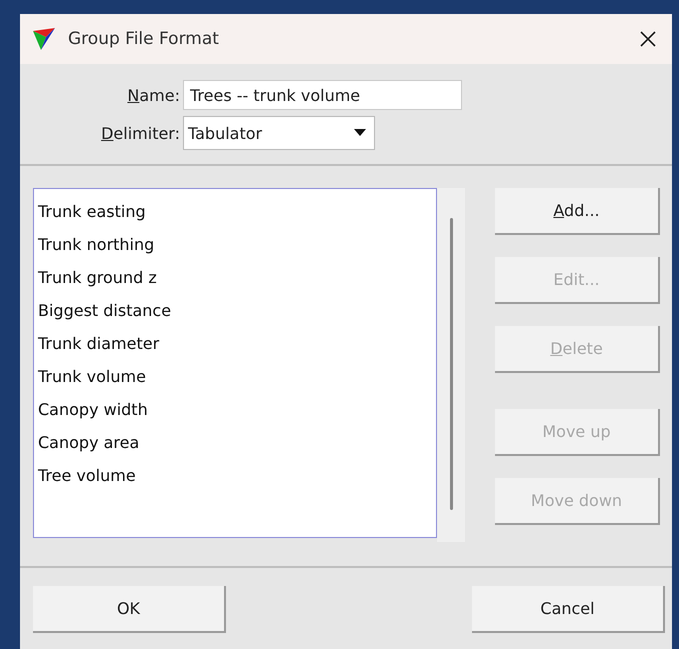  What do you see at coordinates (279, 133) in the screenshot?
I see `delimiter-dropdown: Tabulator` at bounding box center [279, 133].